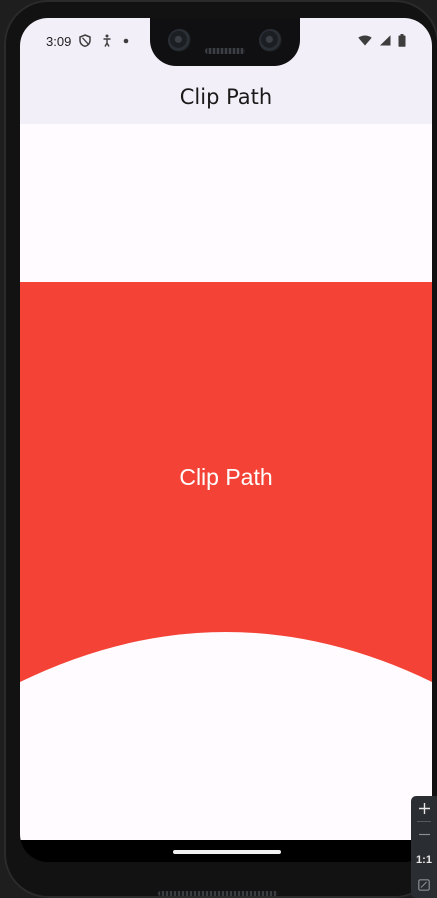 The image size is (437, 898). I want to click on signal-icon, so click(385, 40).